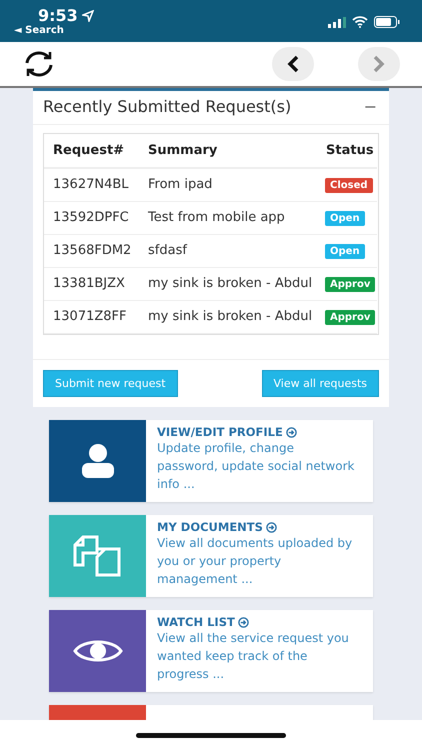  Describe the element at coordinates (54, 30) in the screenshot. I see `back-to-app-link: ◄ Search` at that location.